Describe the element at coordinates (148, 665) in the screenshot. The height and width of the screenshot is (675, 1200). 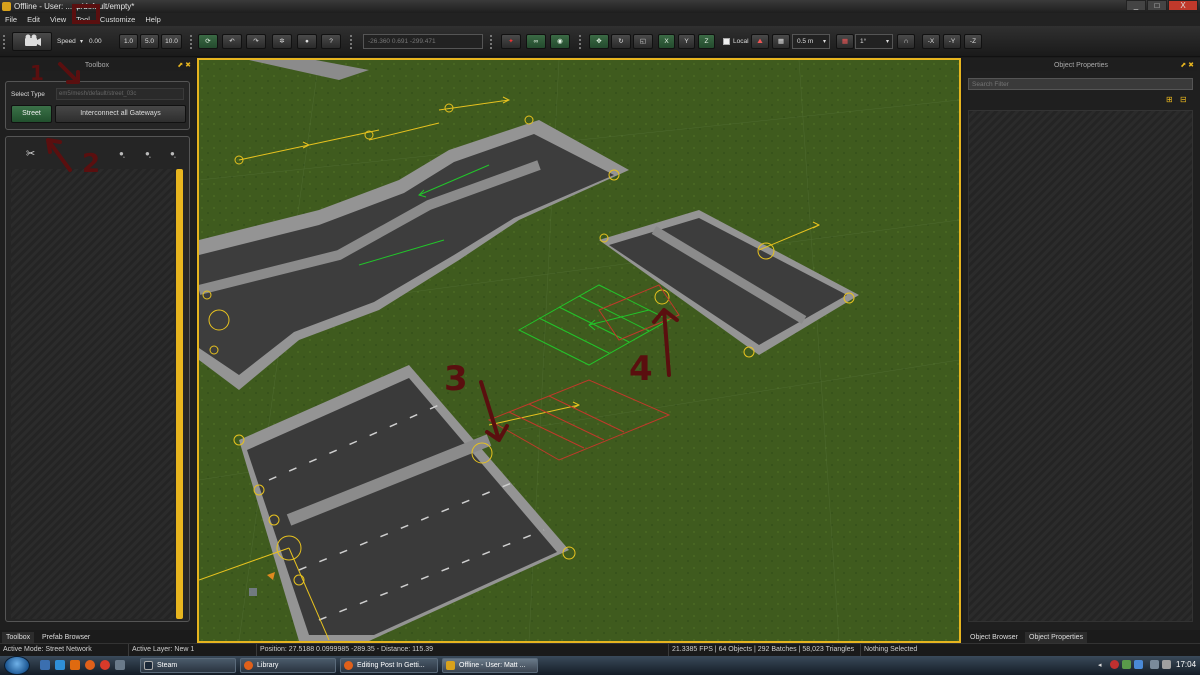
I see `steam-icon` at that location.